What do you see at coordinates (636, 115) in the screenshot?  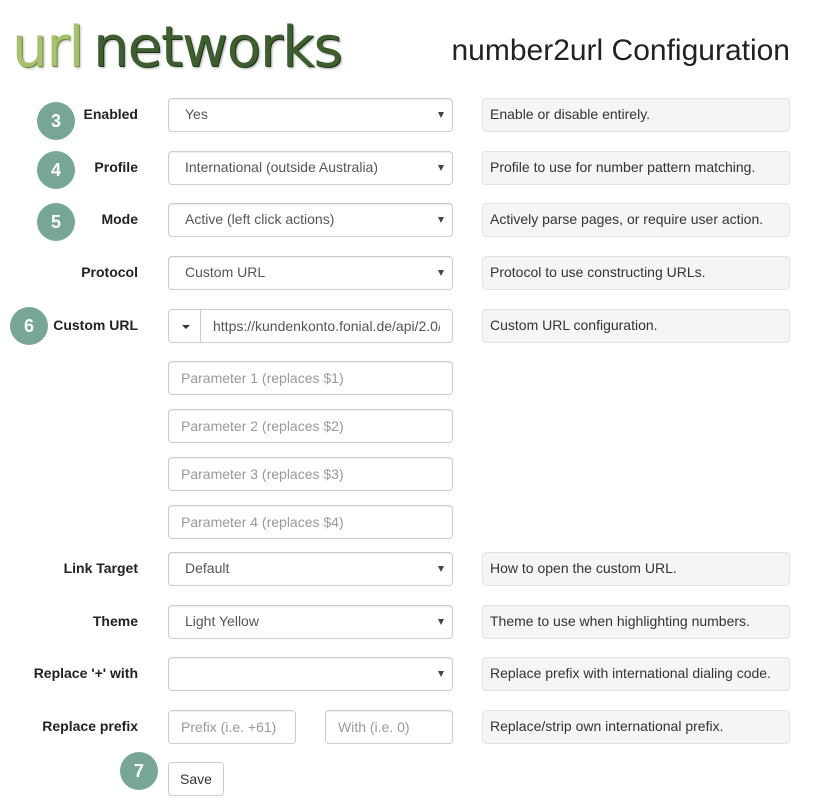 I see `enabled-help: Enable or disable entirely.` at bounding box center [636, 115].